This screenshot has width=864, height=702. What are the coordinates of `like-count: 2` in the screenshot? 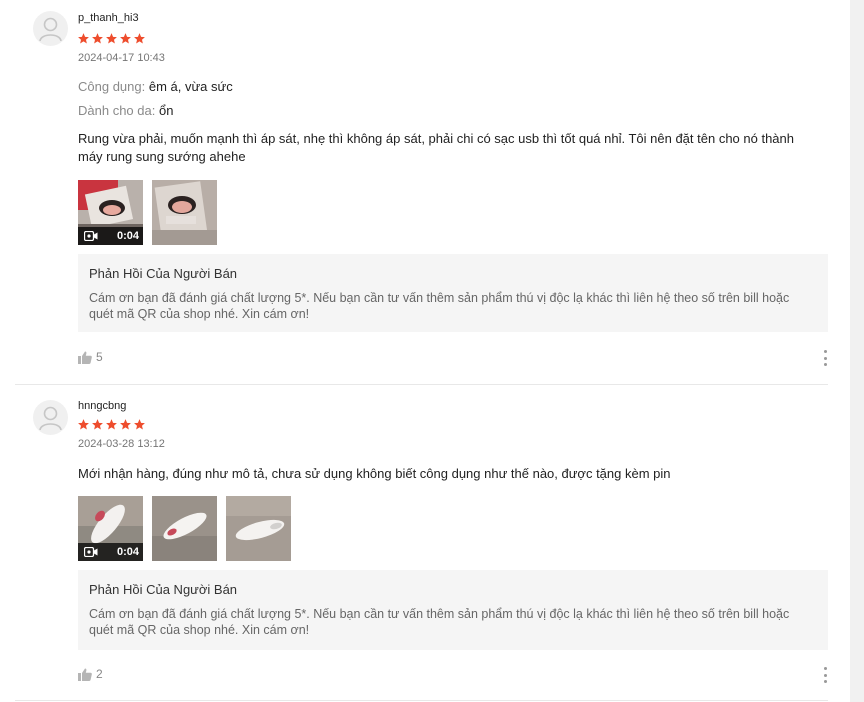 It's located at (99, 674).